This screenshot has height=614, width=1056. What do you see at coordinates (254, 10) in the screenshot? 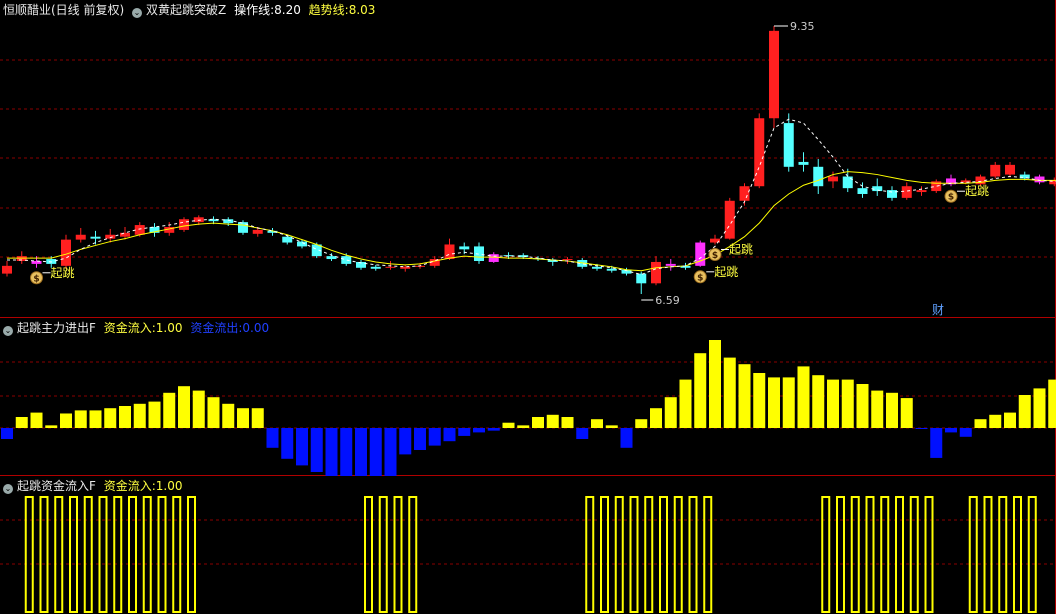
I see `operation-line-label: 操作线:` at bounding box center [254, 10].